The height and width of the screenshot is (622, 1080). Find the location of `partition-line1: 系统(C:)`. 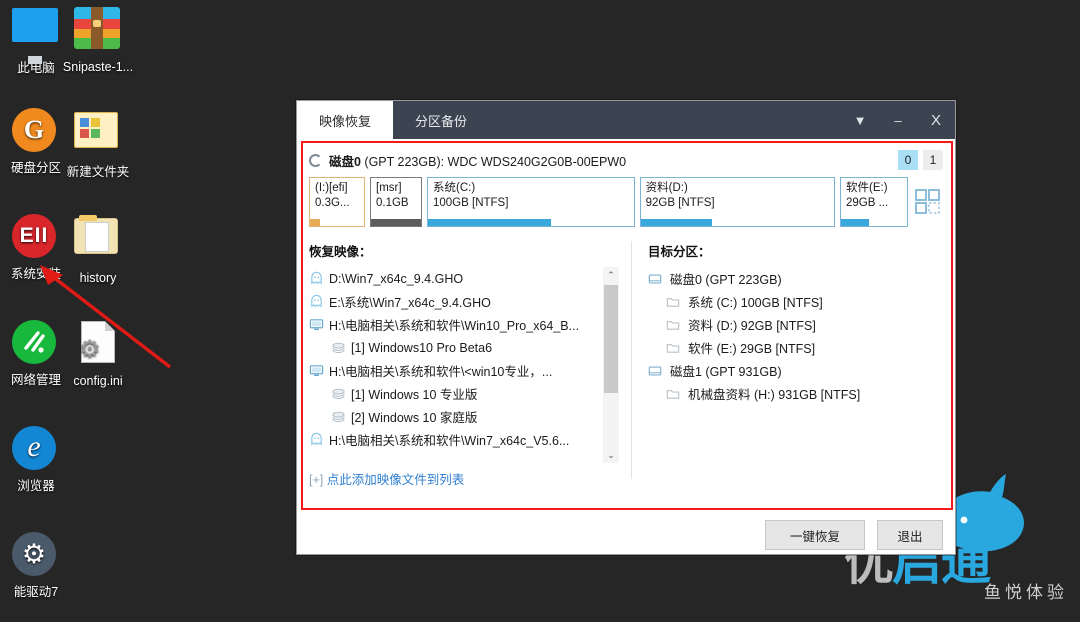

partition-line1: 系统(C:) is located at coordinates (454, 188).